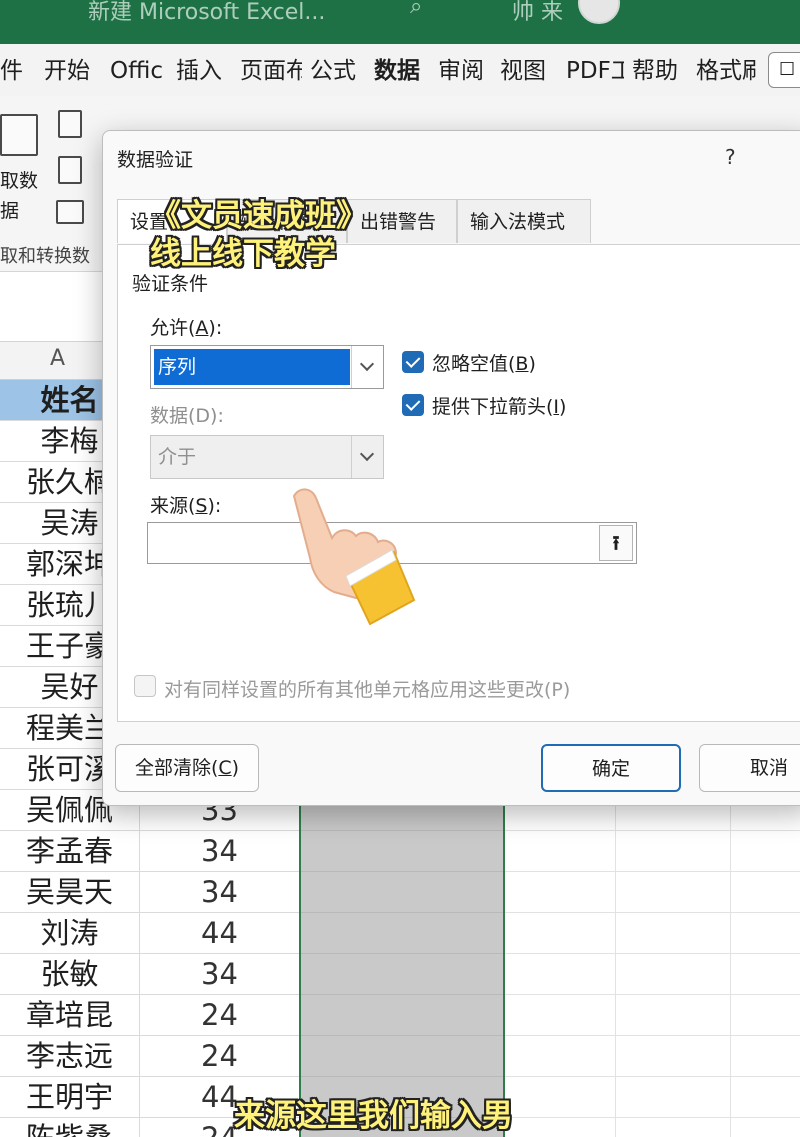 This screenshot has height=1137, width=800. I want to click on caption-teaching-mode: 线上线下教学, so click(243, 254).